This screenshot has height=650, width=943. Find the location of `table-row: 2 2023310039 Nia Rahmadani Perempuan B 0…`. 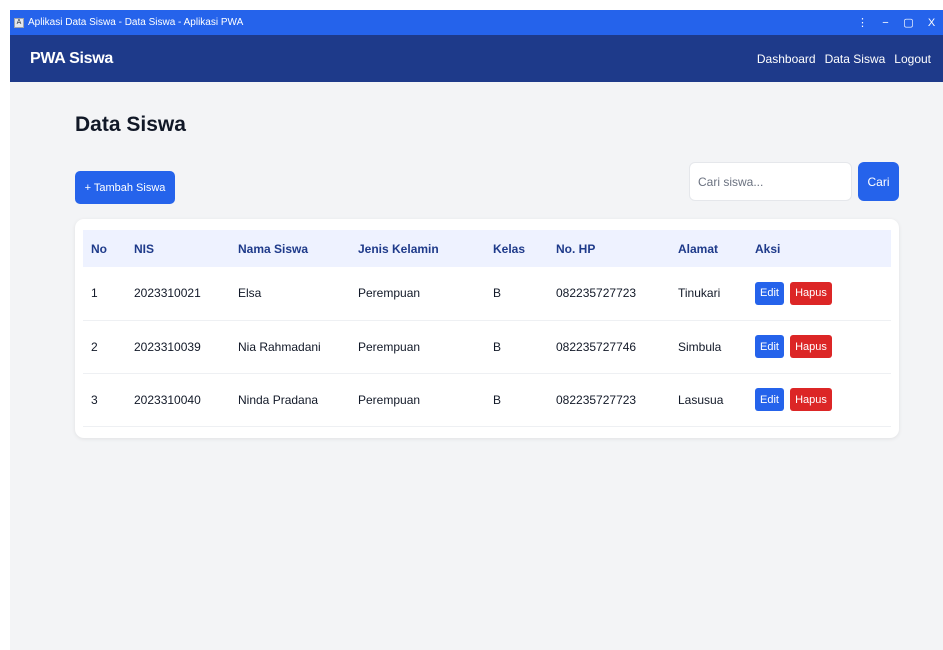

table-row: 2 2023310039 Nia Rahmadani Perempuan B 0… is located at coordinates (487, 347).